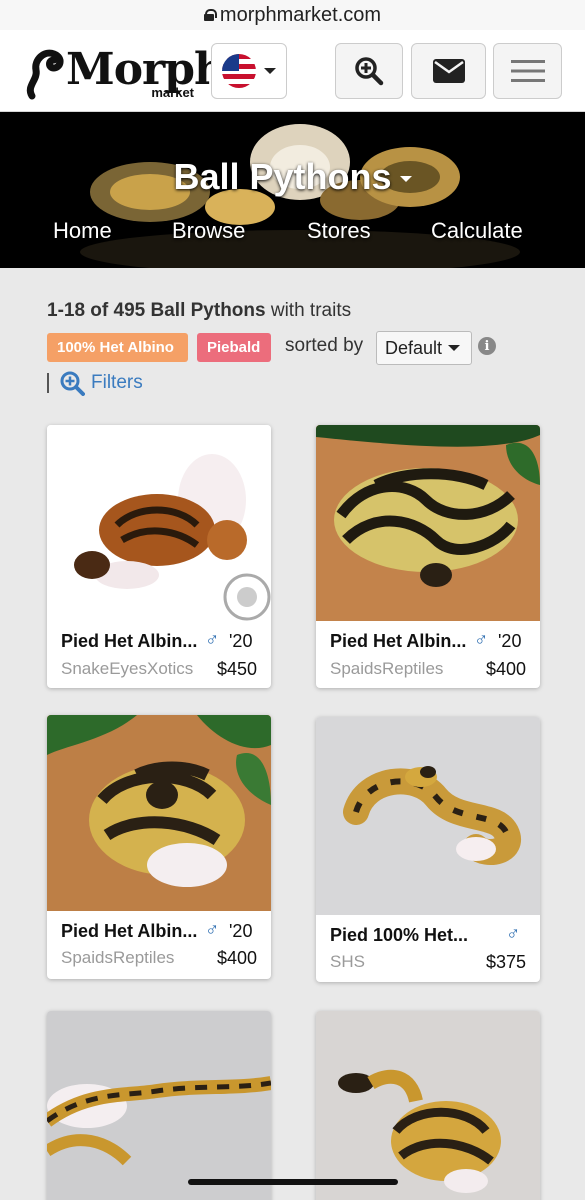 Image resolution: width=585 pixels, height=1200 pixels. I want to click on sort-select: Default, so click(424, 348).